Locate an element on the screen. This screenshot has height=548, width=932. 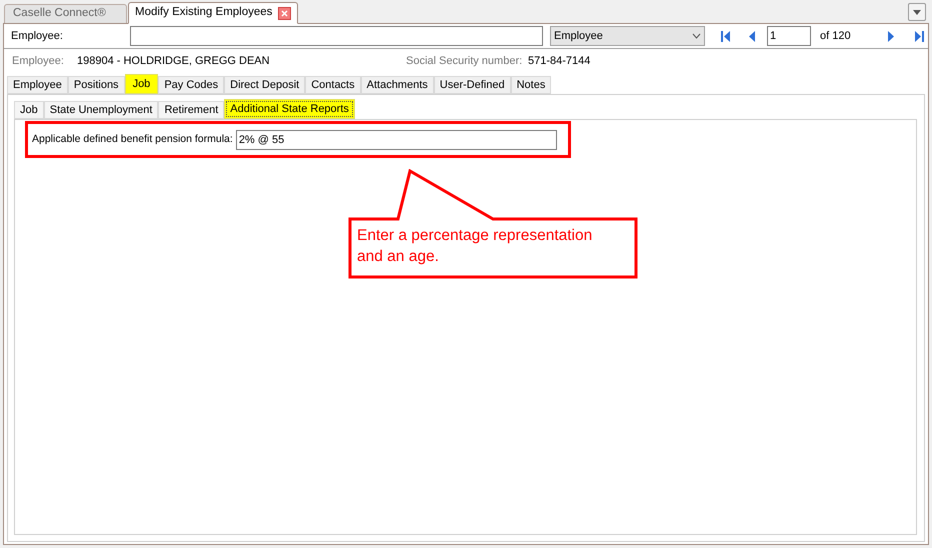
tab: Job is located at coordinates (141, 84).